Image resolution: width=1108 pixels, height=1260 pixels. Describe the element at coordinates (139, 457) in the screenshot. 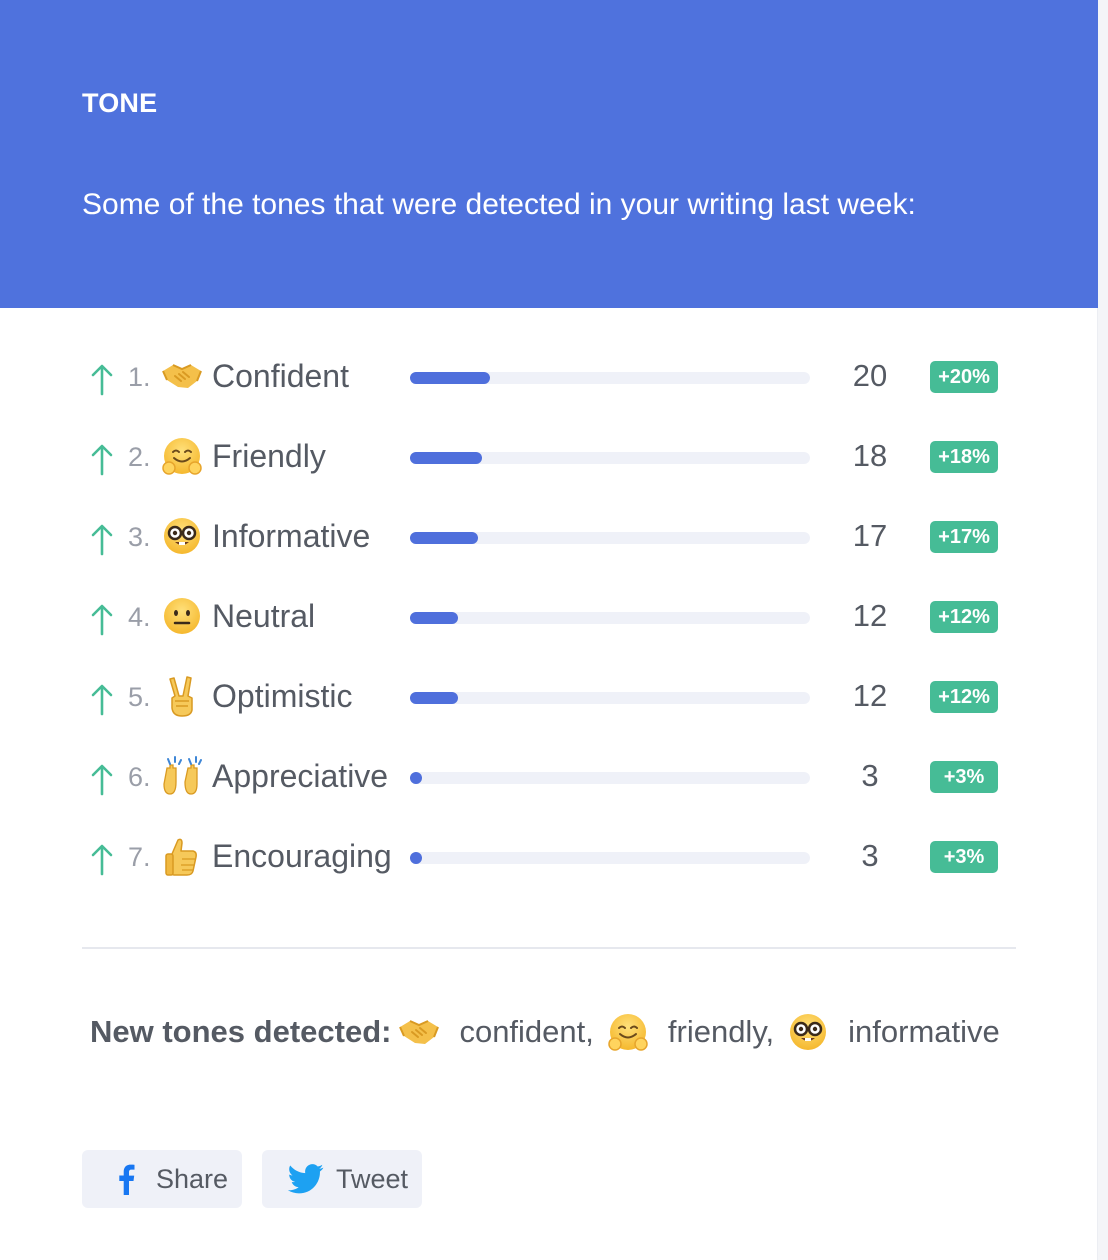

I see `tone-rank: 2.` at that location.